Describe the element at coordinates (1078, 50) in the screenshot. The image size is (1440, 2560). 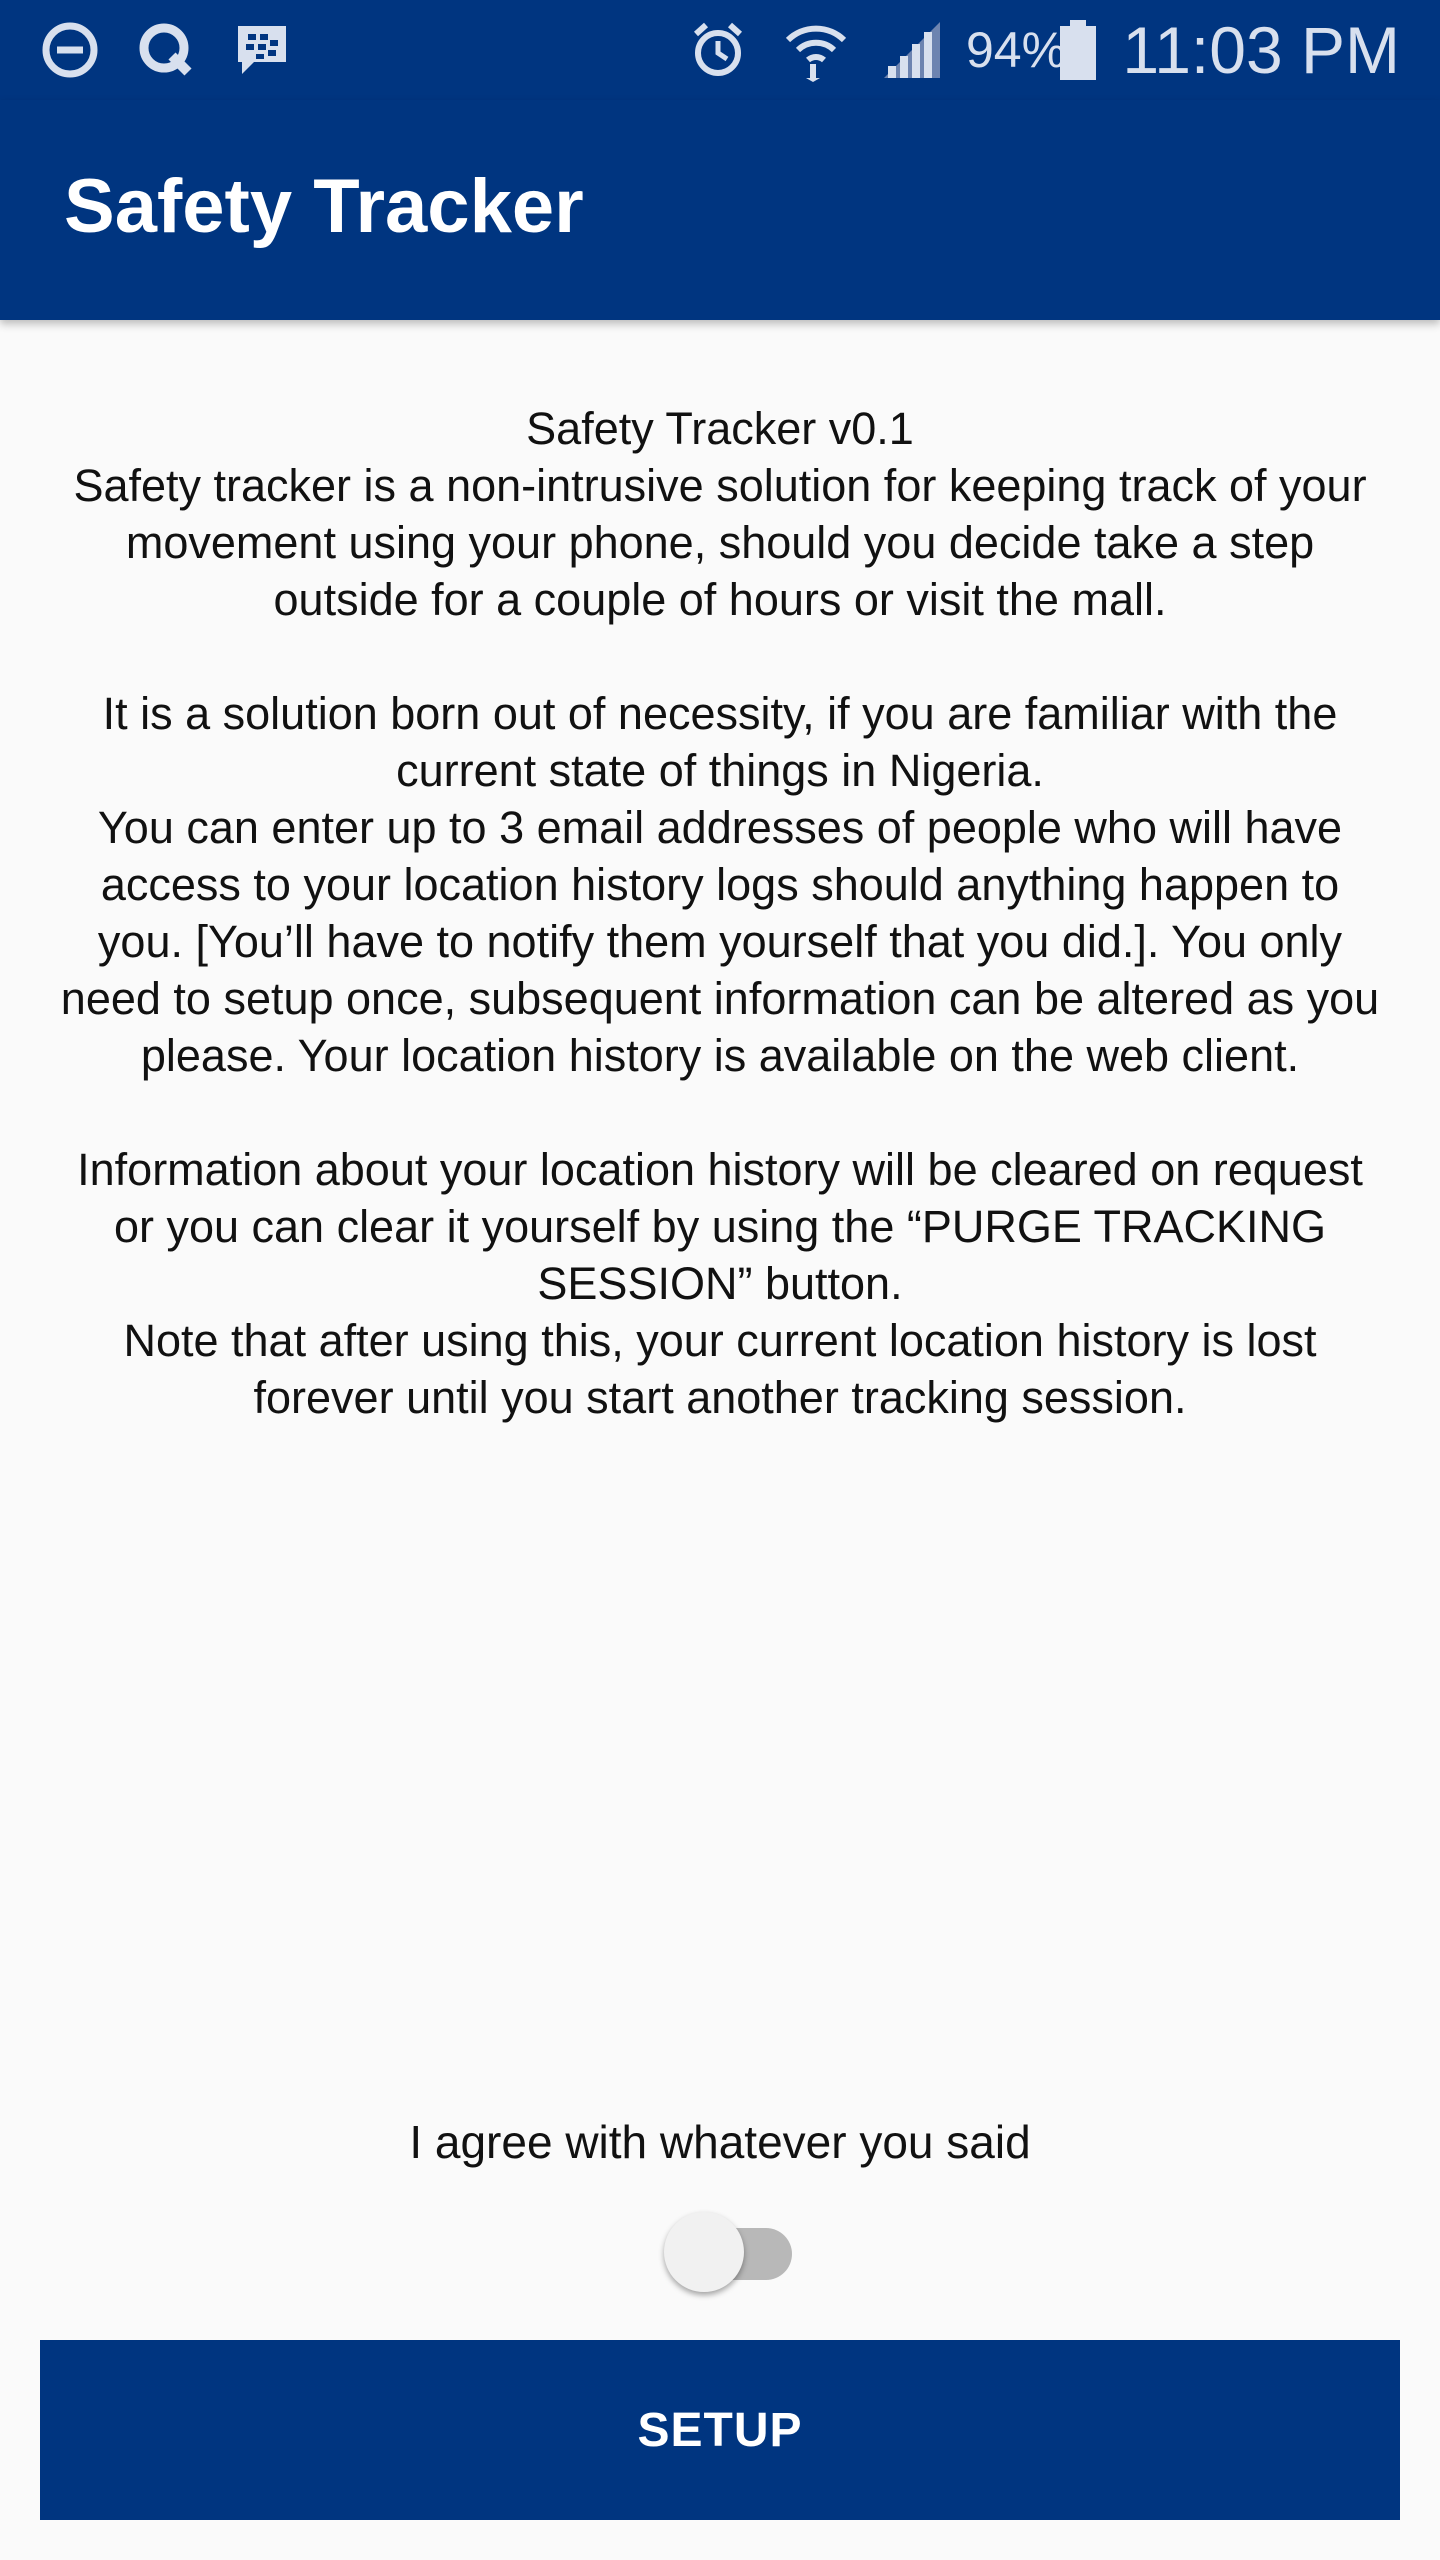
I see `battery-icon` at that location.